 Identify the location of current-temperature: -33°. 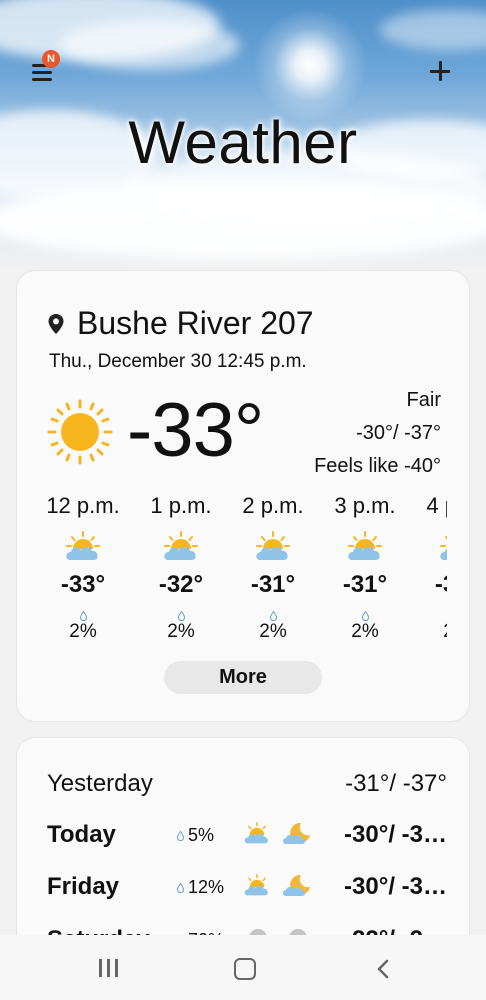
(195, 430).